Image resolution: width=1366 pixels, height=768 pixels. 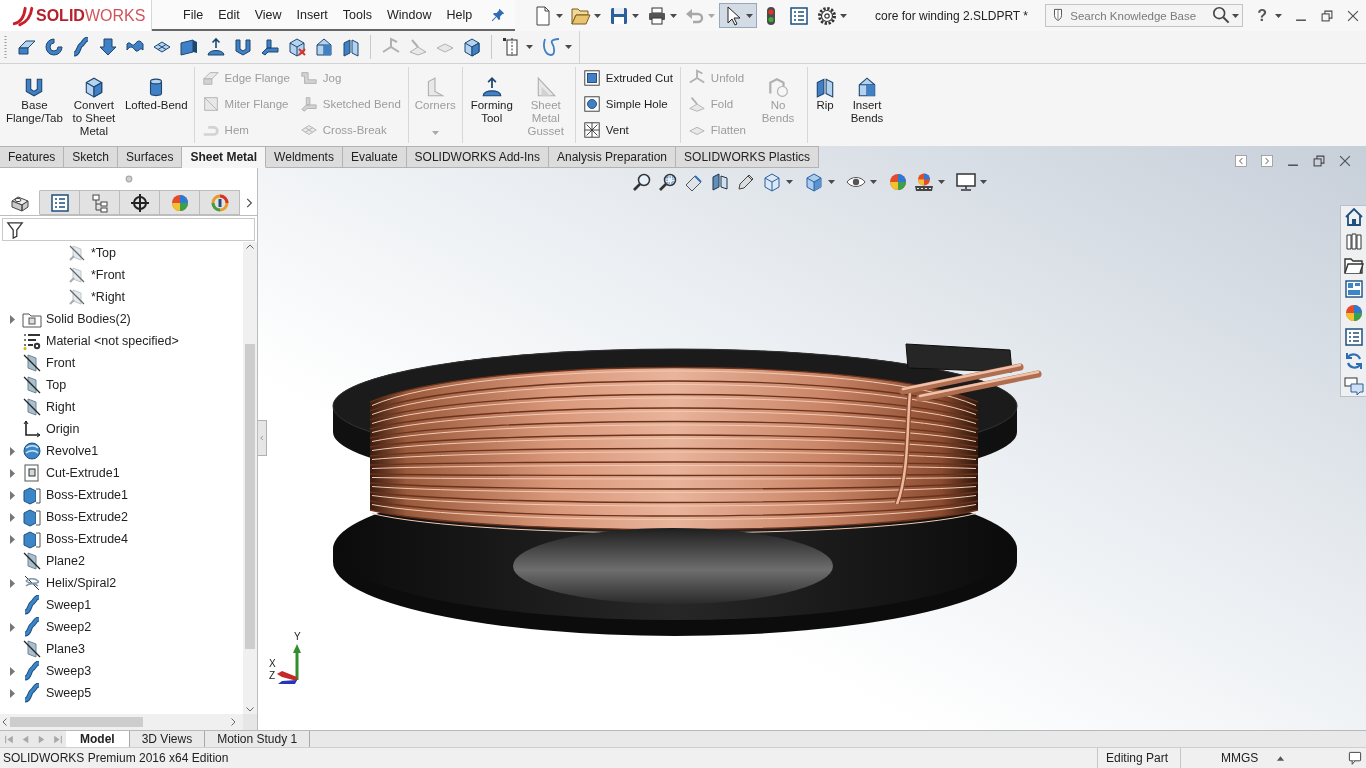 What do you see at coordinates (1144, 15) in the screenshot?
I see `search-field: Search Knowledge Base` at bounding box center [1144, 15].